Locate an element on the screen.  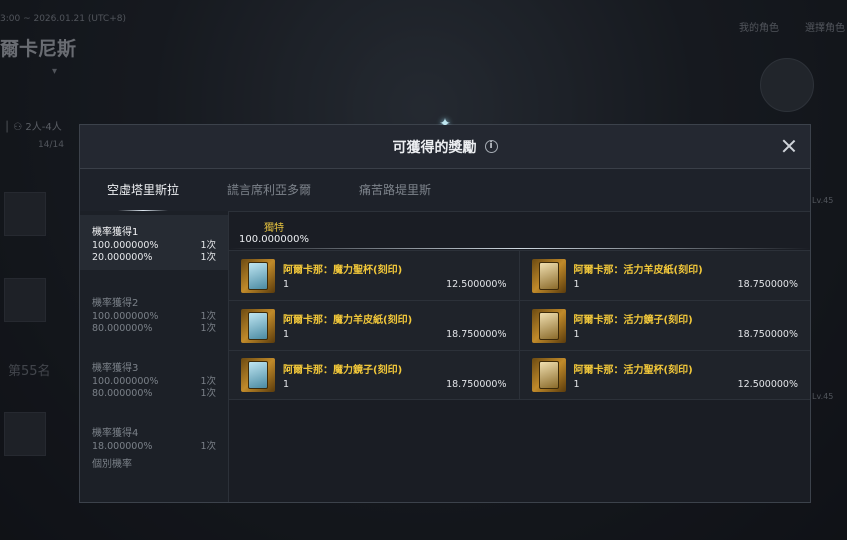
group-title: 機率獲得1 is located at coordinates (115, 232).